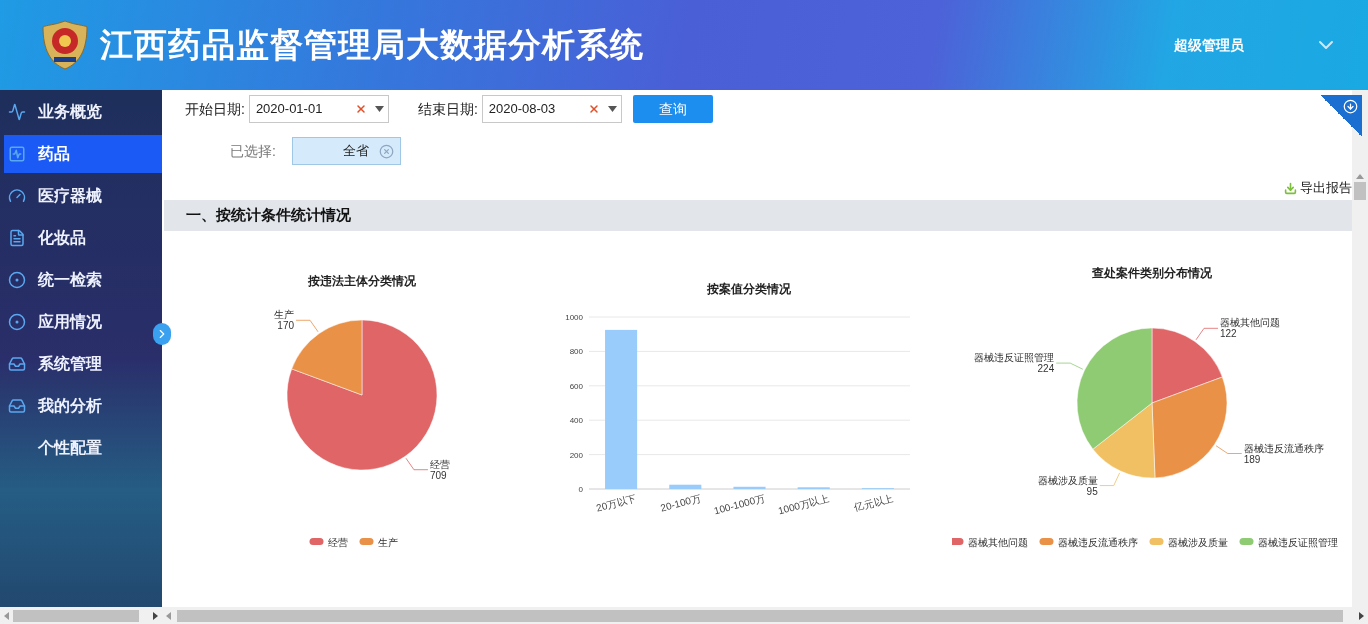  Describe the element at coordinates (803, 504) in the screenshot. I see `axis-label: 1000万以上` at that location.